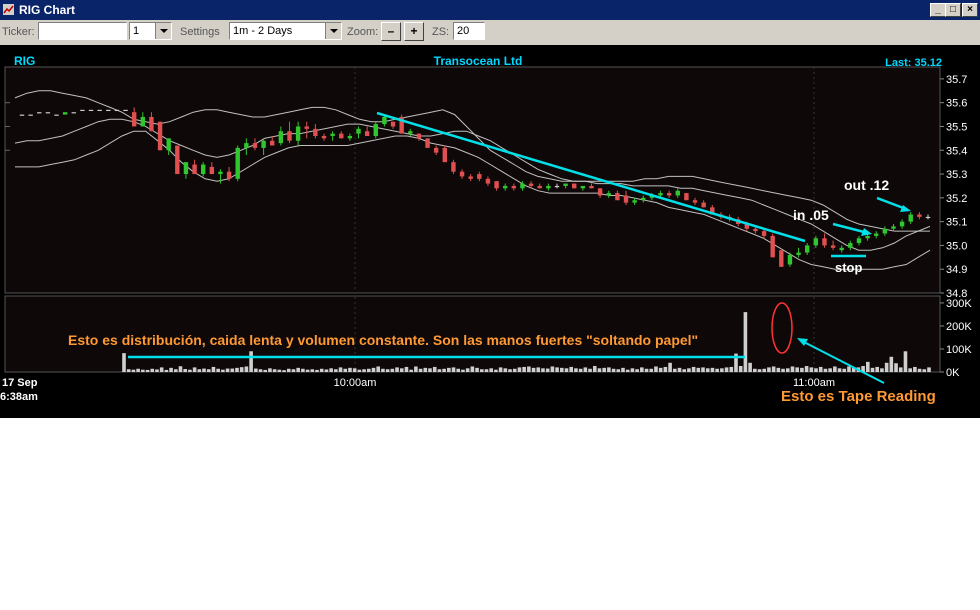 The image size is (980, 610). I want to click on x-first-time: 6:38am, so click(19, 397).